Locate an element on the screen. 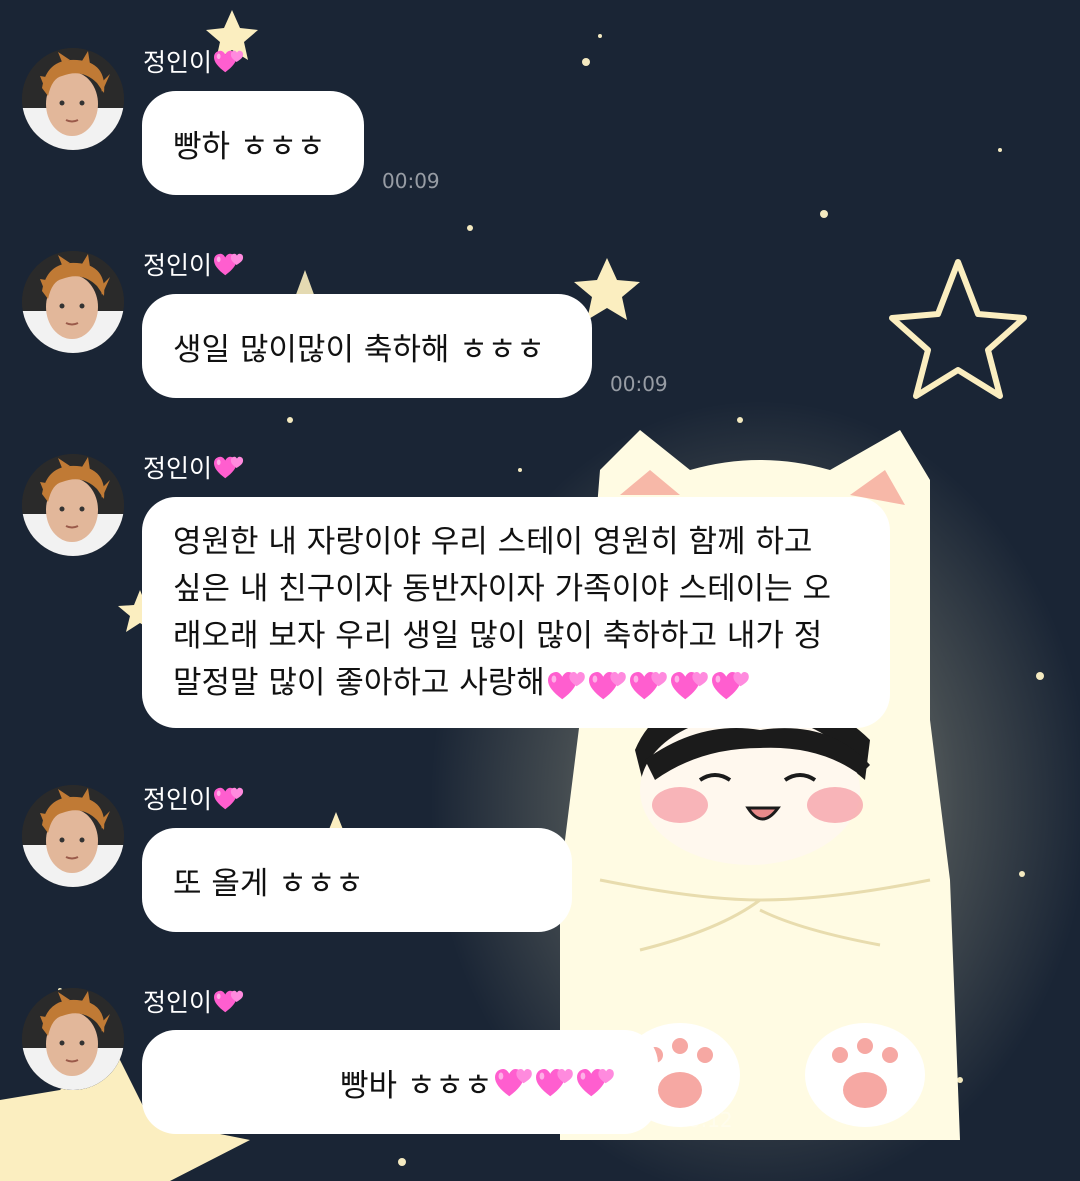 The width and height of the screenshot is (1080, 1181). message-text-line: 영원한 내 자랑이야 우리 스테이 영원히 함께 하고 is located at coordinates (493, 542).